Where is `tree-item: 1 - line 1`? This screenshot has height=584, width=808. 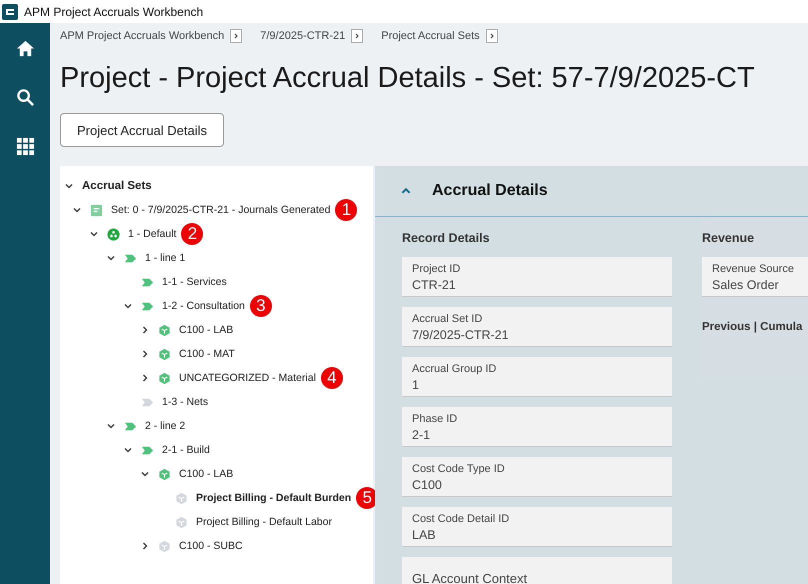 tree-item: 1 - line 1 is located at coordinates (165, 258).